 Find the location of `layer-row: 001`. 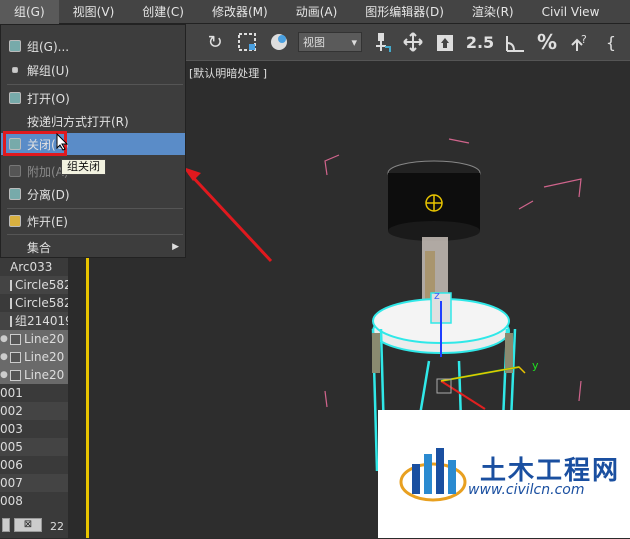

layer-row: 001 is located at coordinates (34, 393).